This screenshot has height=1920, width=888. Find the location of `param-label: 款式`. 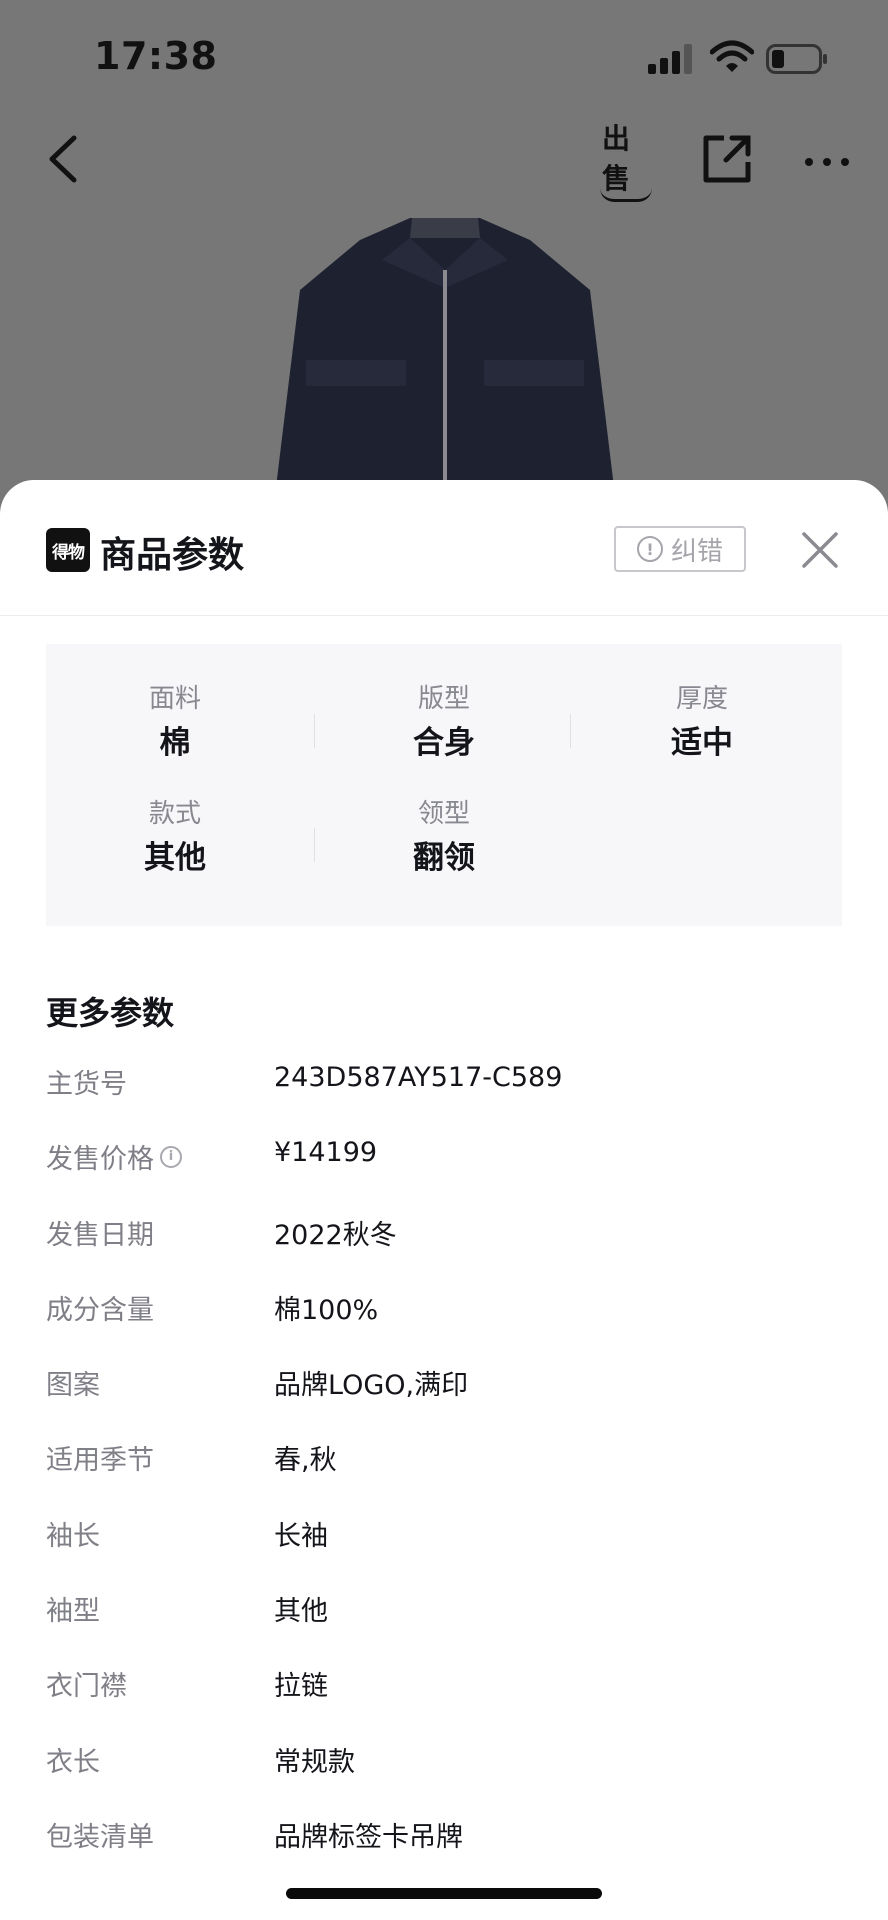

param-label: 款式 is located at coordinates (174, 814).